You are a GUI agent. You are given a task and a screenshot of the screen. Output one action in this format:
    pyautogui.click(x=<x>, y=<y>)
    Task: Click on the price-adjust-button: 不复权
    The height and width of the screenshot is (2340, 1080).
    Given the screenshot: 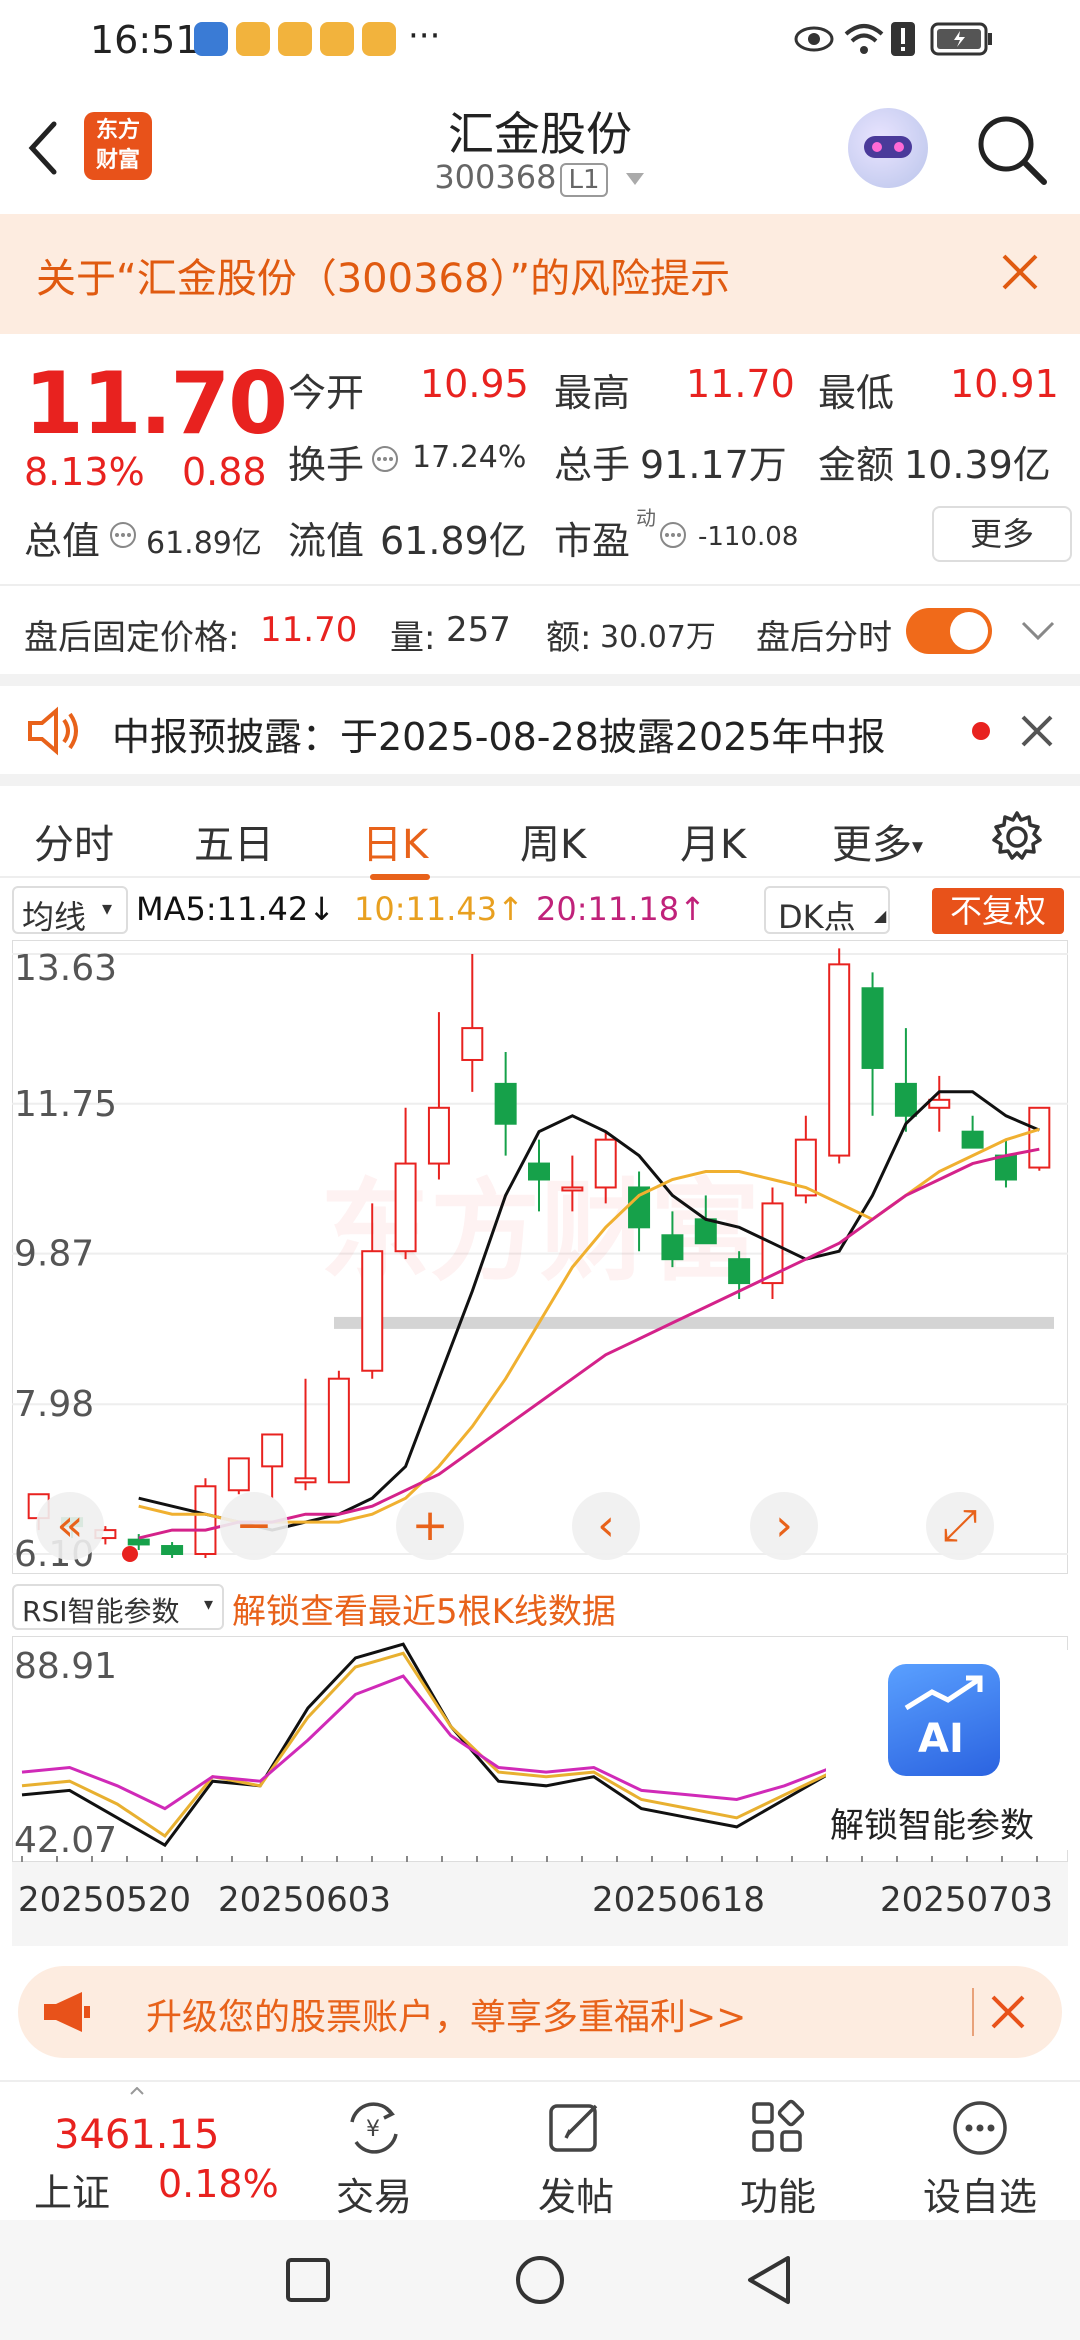 What is the action you would take?
    pyautogui.click(x=998, y=911)
    